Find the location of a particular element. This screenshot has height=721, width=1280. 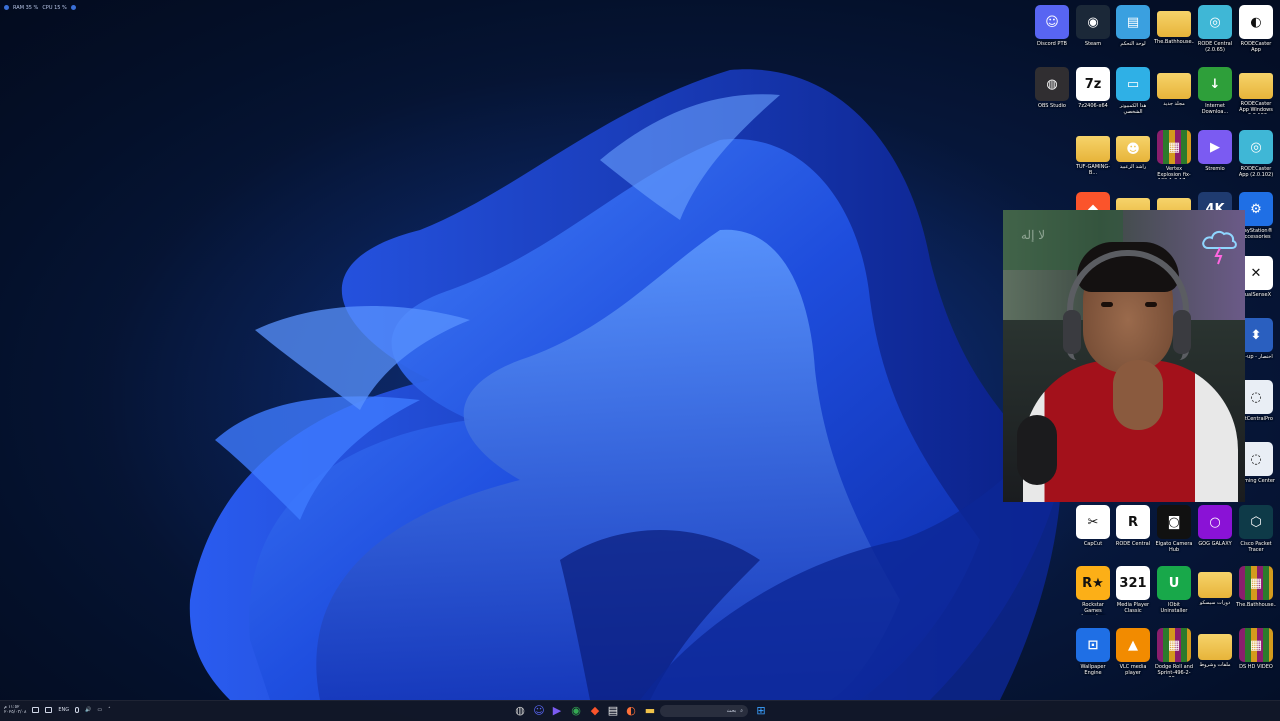

network-icon: ▭ is located at coordinates (99, 710).